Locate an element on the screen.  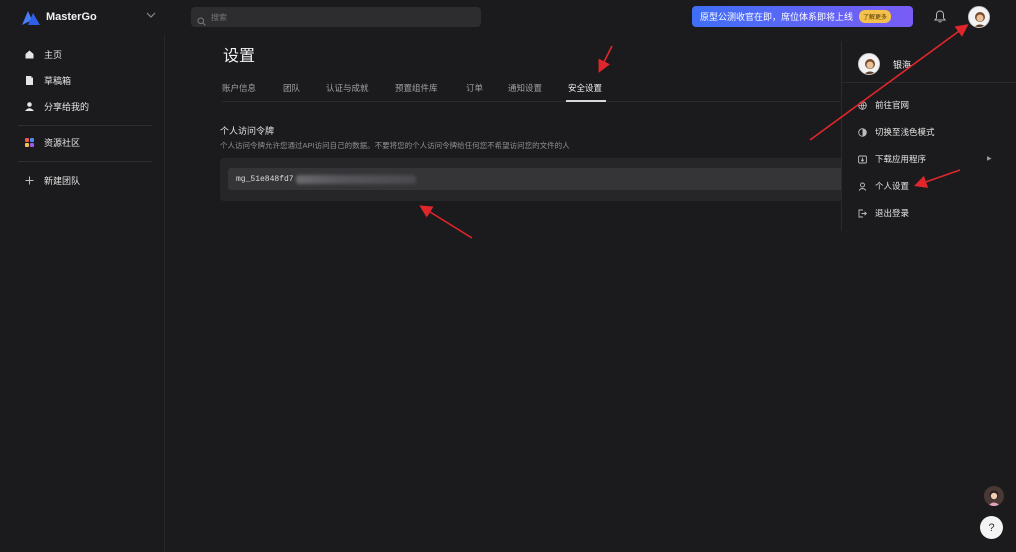
tab-notifications: 通知设置 is located at coordinates (525, 88).